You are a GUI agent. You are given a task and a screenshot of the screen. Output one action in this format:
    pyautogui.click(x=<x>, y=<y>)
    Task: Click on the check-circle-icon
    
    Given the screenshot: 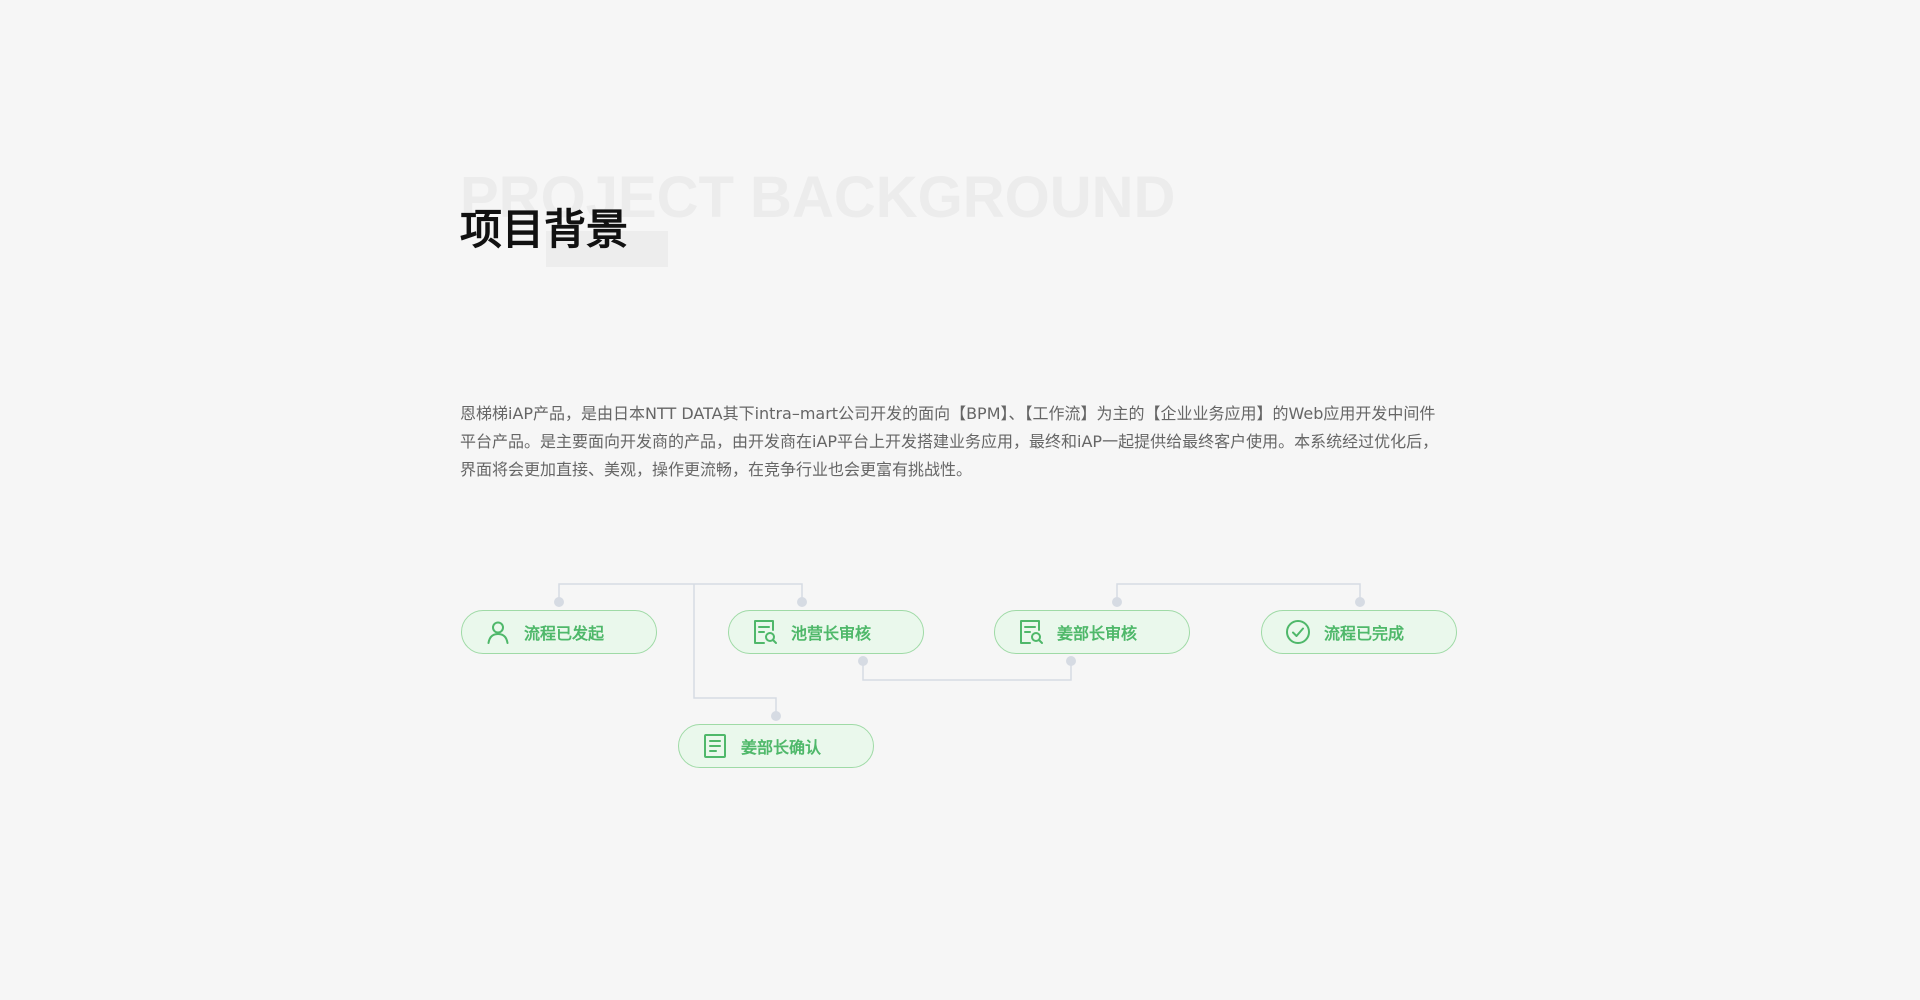 What is the action you would take?
    pyautogui.click(x=1298, y=632)
    